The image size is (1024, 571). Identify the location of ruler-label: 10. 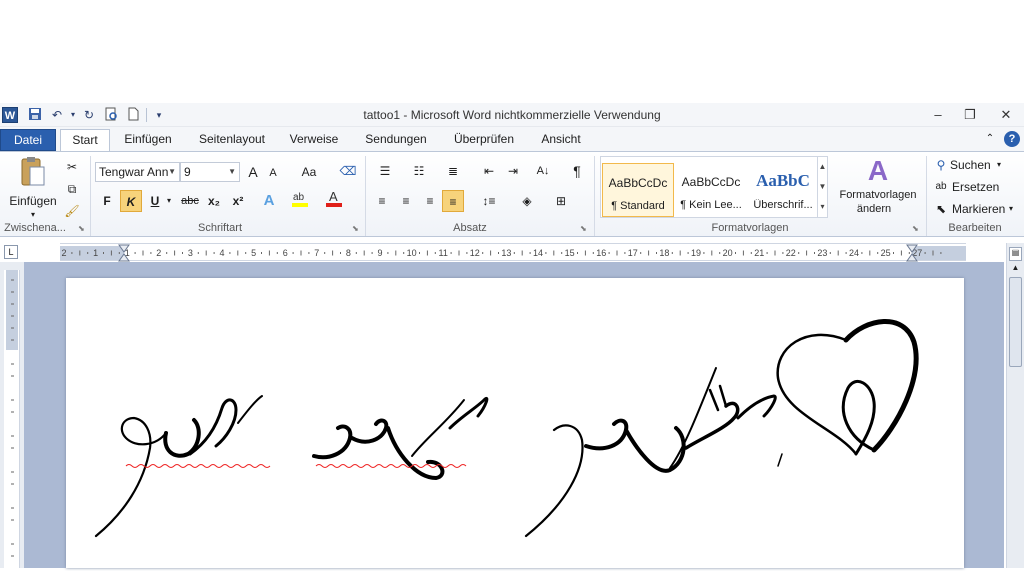
(412, 253).